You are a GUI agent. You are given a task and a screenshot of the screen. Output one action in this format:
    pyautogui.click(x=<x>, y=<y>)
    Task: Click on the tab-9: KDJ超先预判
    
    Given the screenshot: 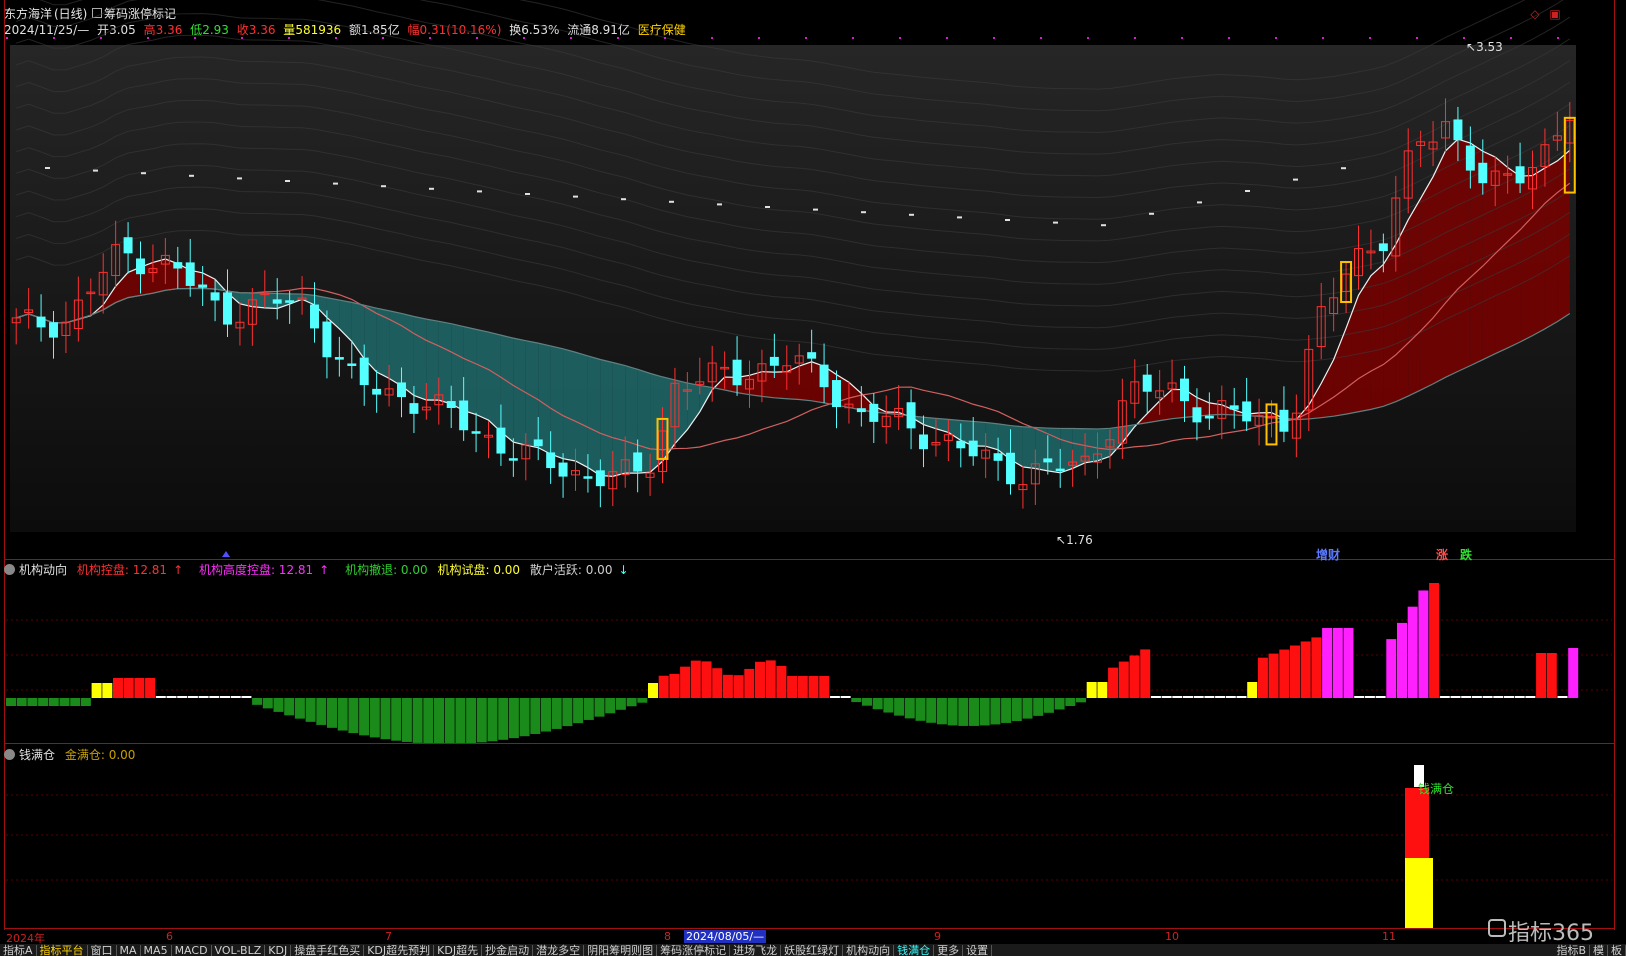 What is the action you would take?
    pyautogui.click(x=399, y=950)
    